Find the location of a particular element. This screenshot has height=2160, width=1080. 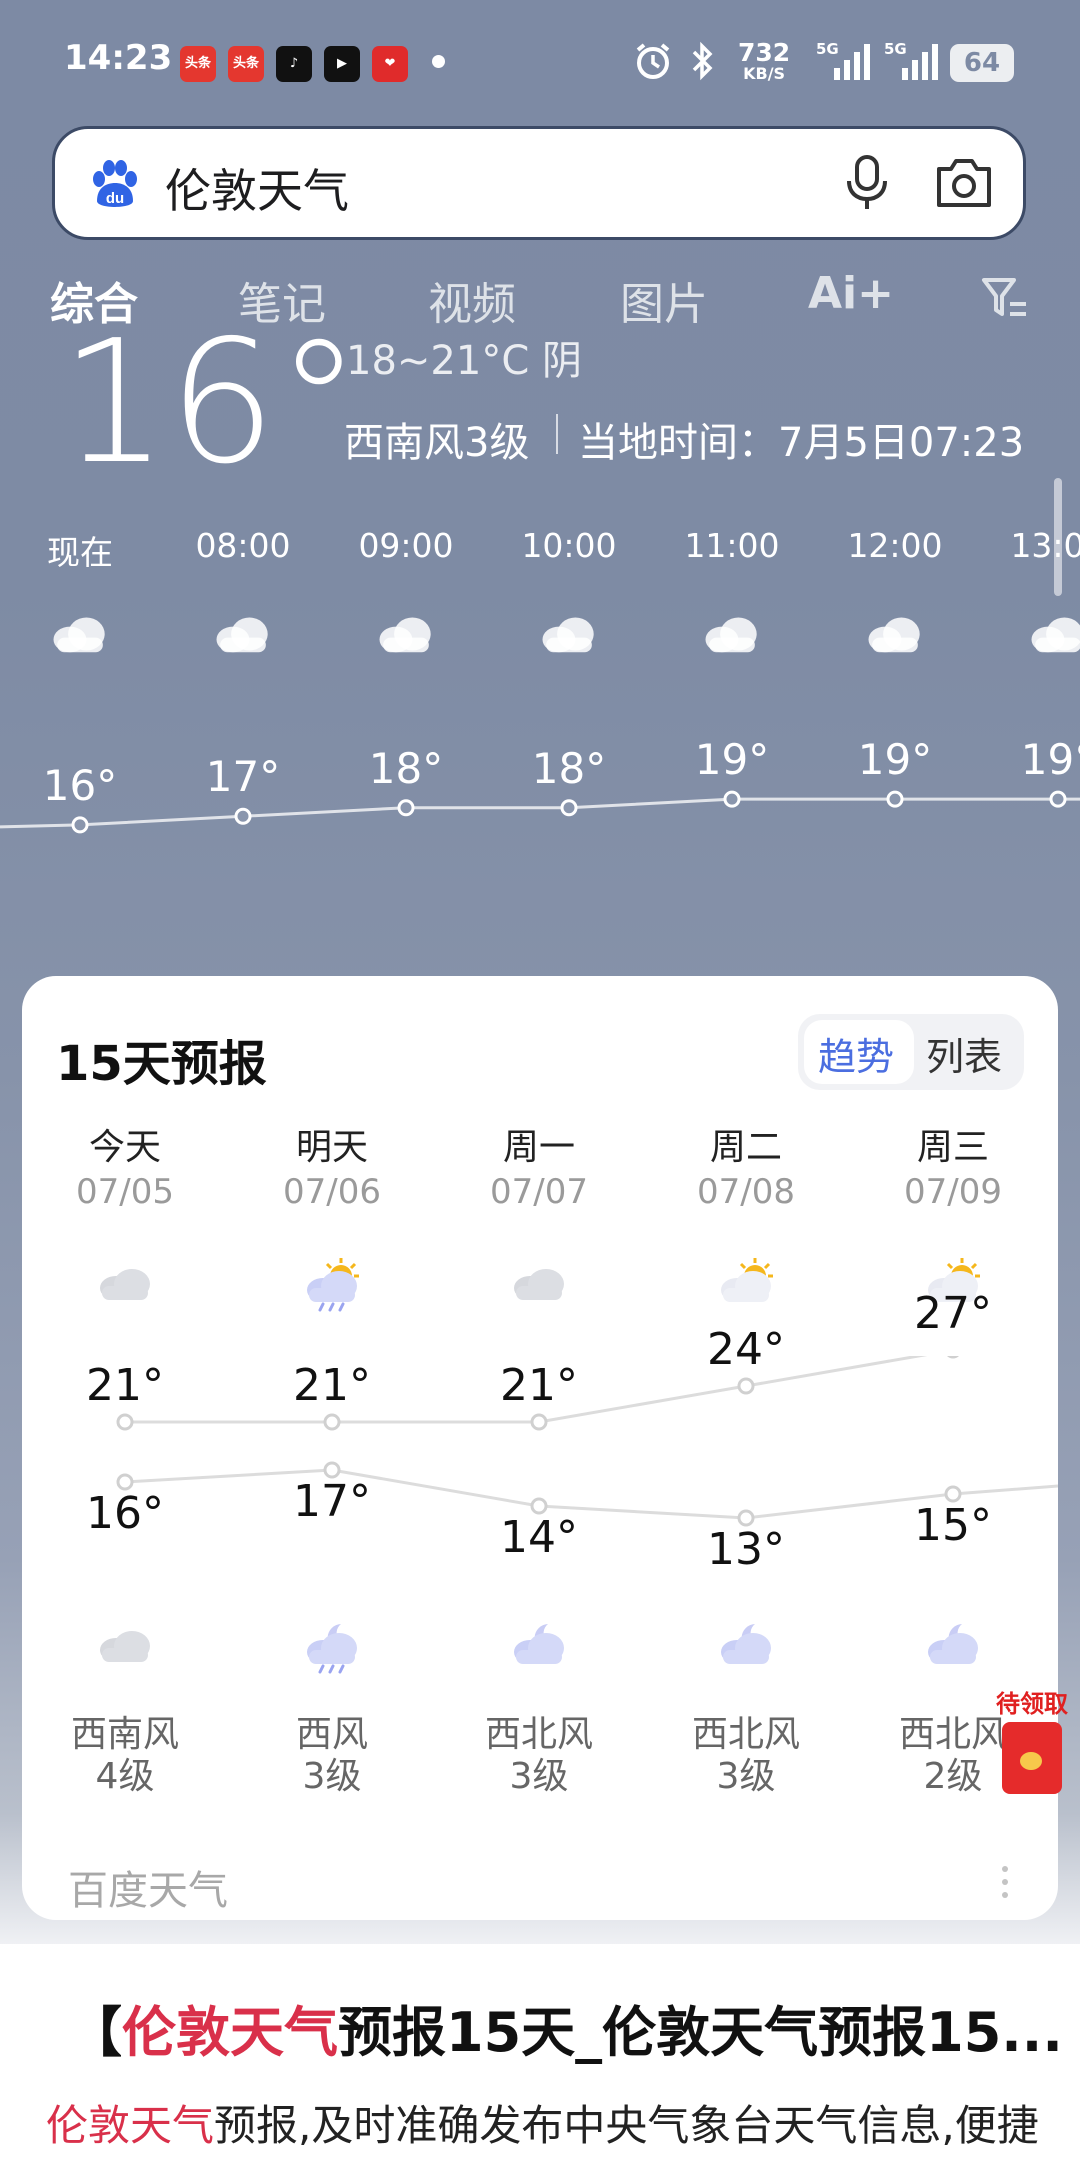

bluetooth-icon is located at coordinates (702, 61).